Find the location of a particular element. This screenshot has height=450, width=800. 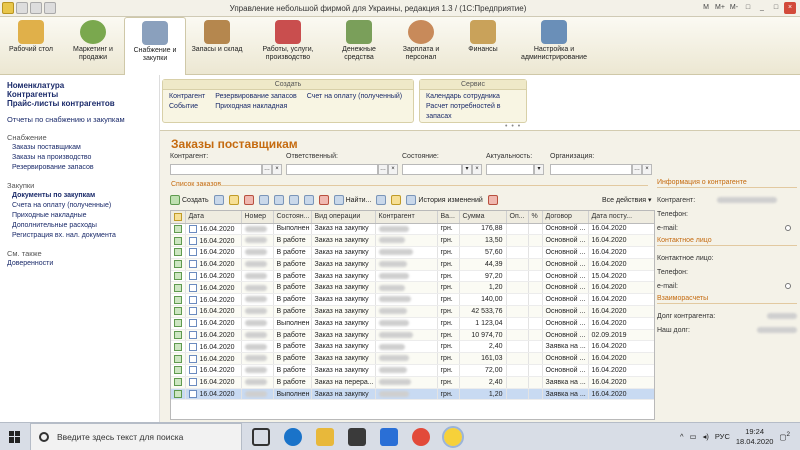

taskbar-search: Введите здесь текст для поиска is located at coordinates (136, 436).